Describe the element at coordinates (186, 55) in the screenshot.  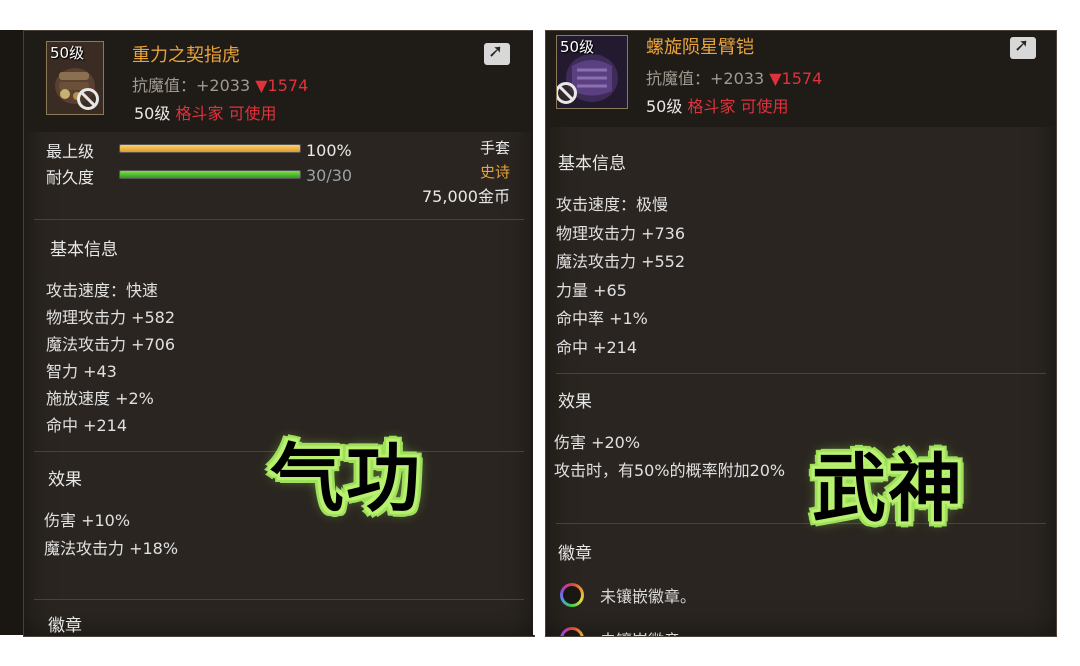
I see `item-name: 重力之契指虎` at that location.